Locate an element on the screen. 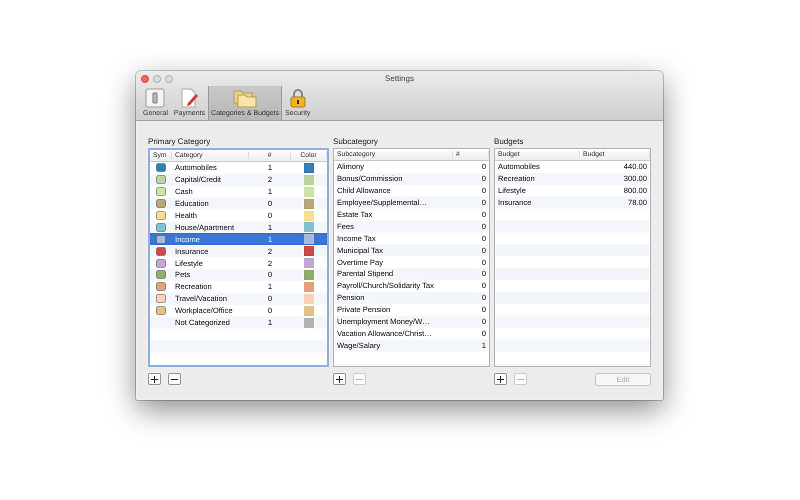  switch-icon is located at coordinates (155, 98).